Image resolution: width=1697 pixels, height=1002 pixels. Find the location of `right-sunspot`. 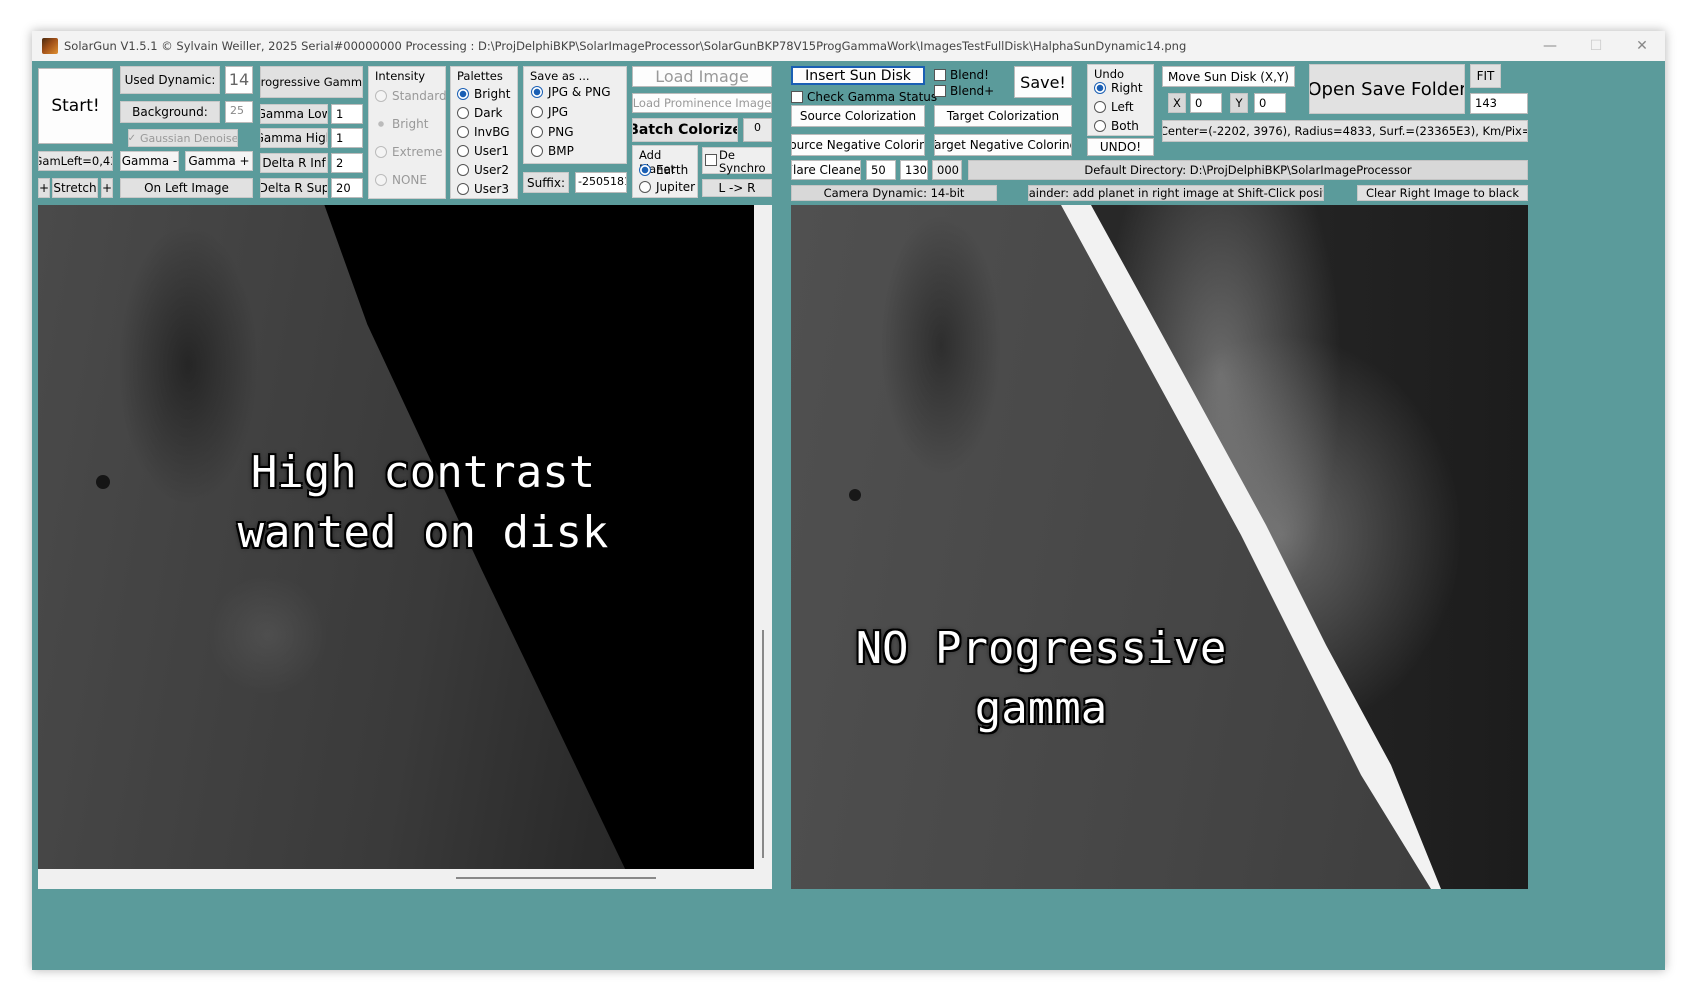

right-sunspot is located at coordinates (855, 495).